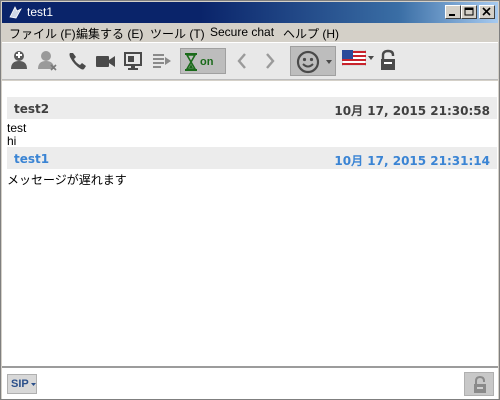  I want to click on send-file-button, so click(162, 62).